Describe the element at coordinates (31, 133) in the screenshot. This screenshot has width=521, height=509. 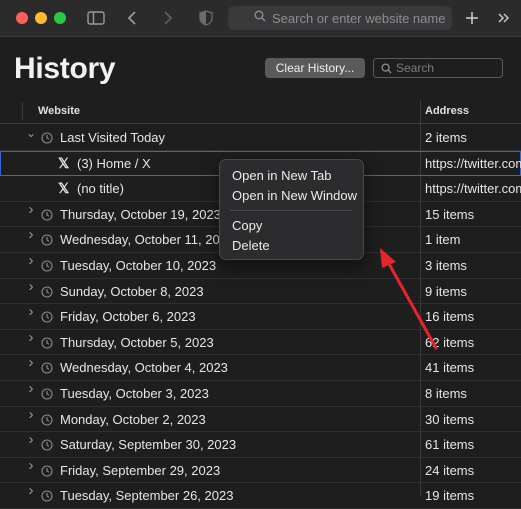
I see `chevron-down-icon: ⌄` at that location.